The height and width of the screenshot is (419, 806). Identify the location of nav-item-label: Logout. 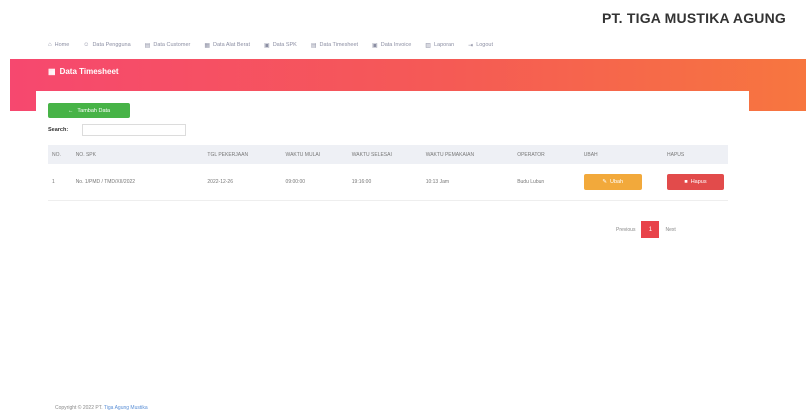
(485, 45).